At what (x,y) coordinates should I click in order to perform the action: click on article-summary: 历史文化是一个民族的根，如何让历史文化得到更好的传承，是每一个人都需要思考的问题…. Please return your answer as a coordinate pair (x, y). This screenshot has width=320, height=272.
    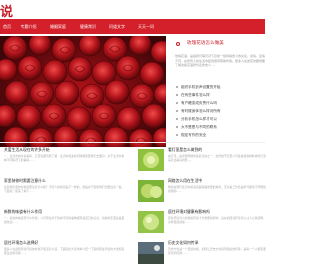
    Looking at the image, I should click on (217, 251).